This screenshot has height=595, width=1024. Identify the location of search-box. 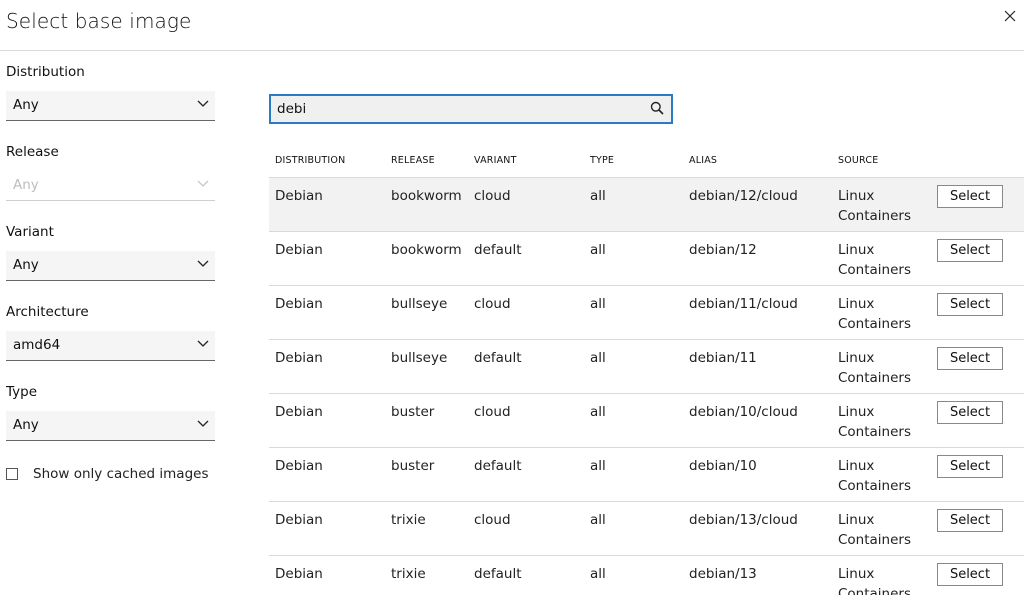
(471, 109).